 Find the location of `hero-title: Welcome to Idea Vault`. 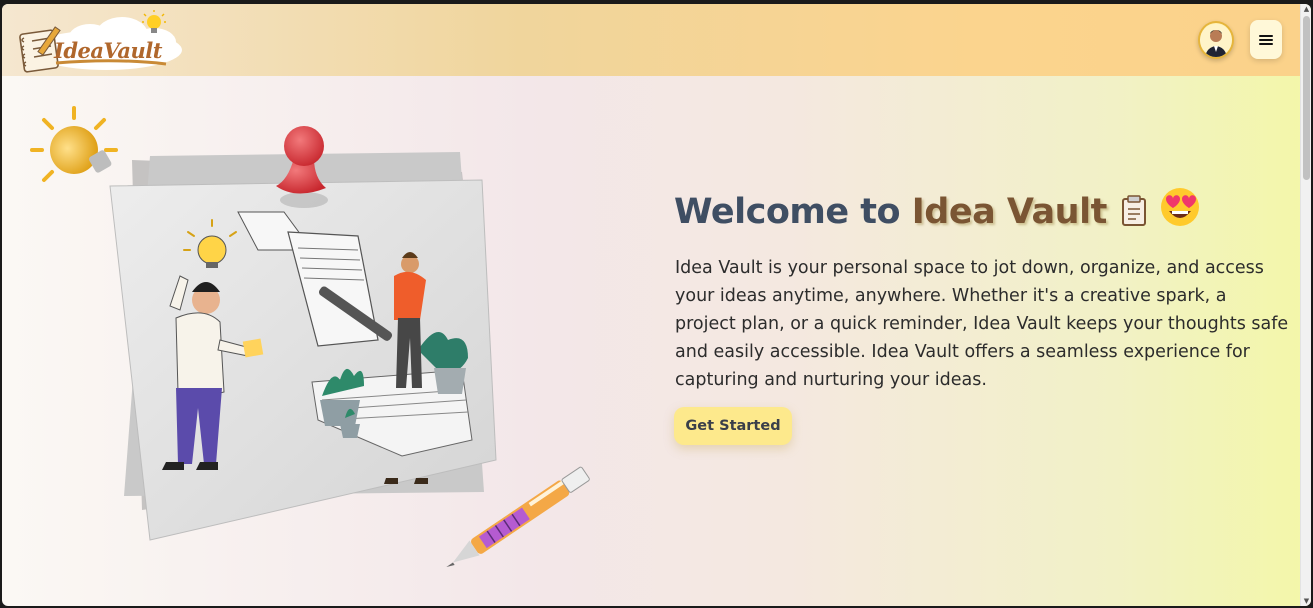

hero-title: Welcome to Idea Vault is located at coordinates (974, 211).